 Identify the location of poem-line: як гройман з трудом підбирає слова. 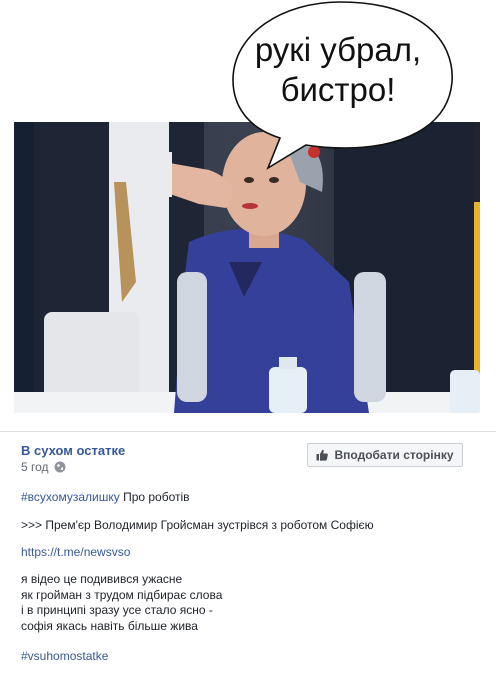
(122, 594).